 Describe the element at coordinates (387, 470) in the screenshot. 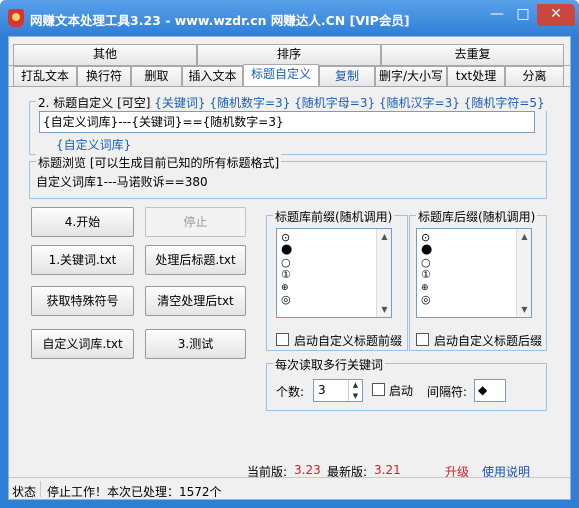

I see `latest-version-value: 3.21` at that location.